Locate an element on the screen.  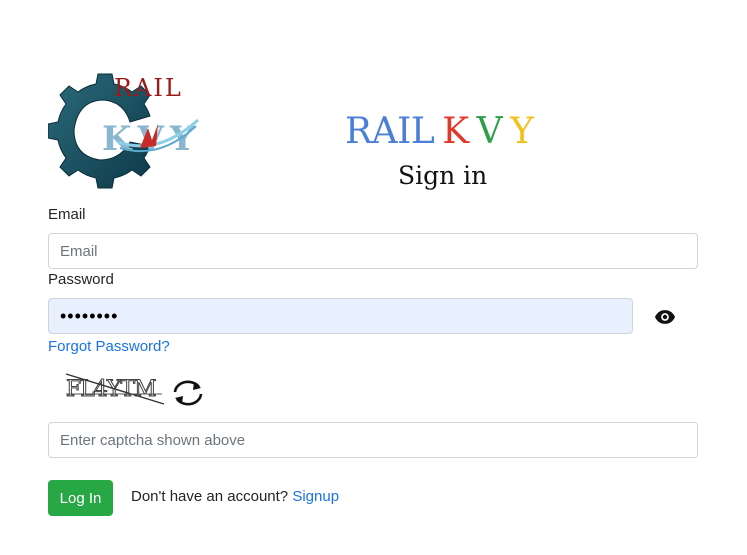
brand-title: RAIL K V Y is located at coordinates (439, 131).